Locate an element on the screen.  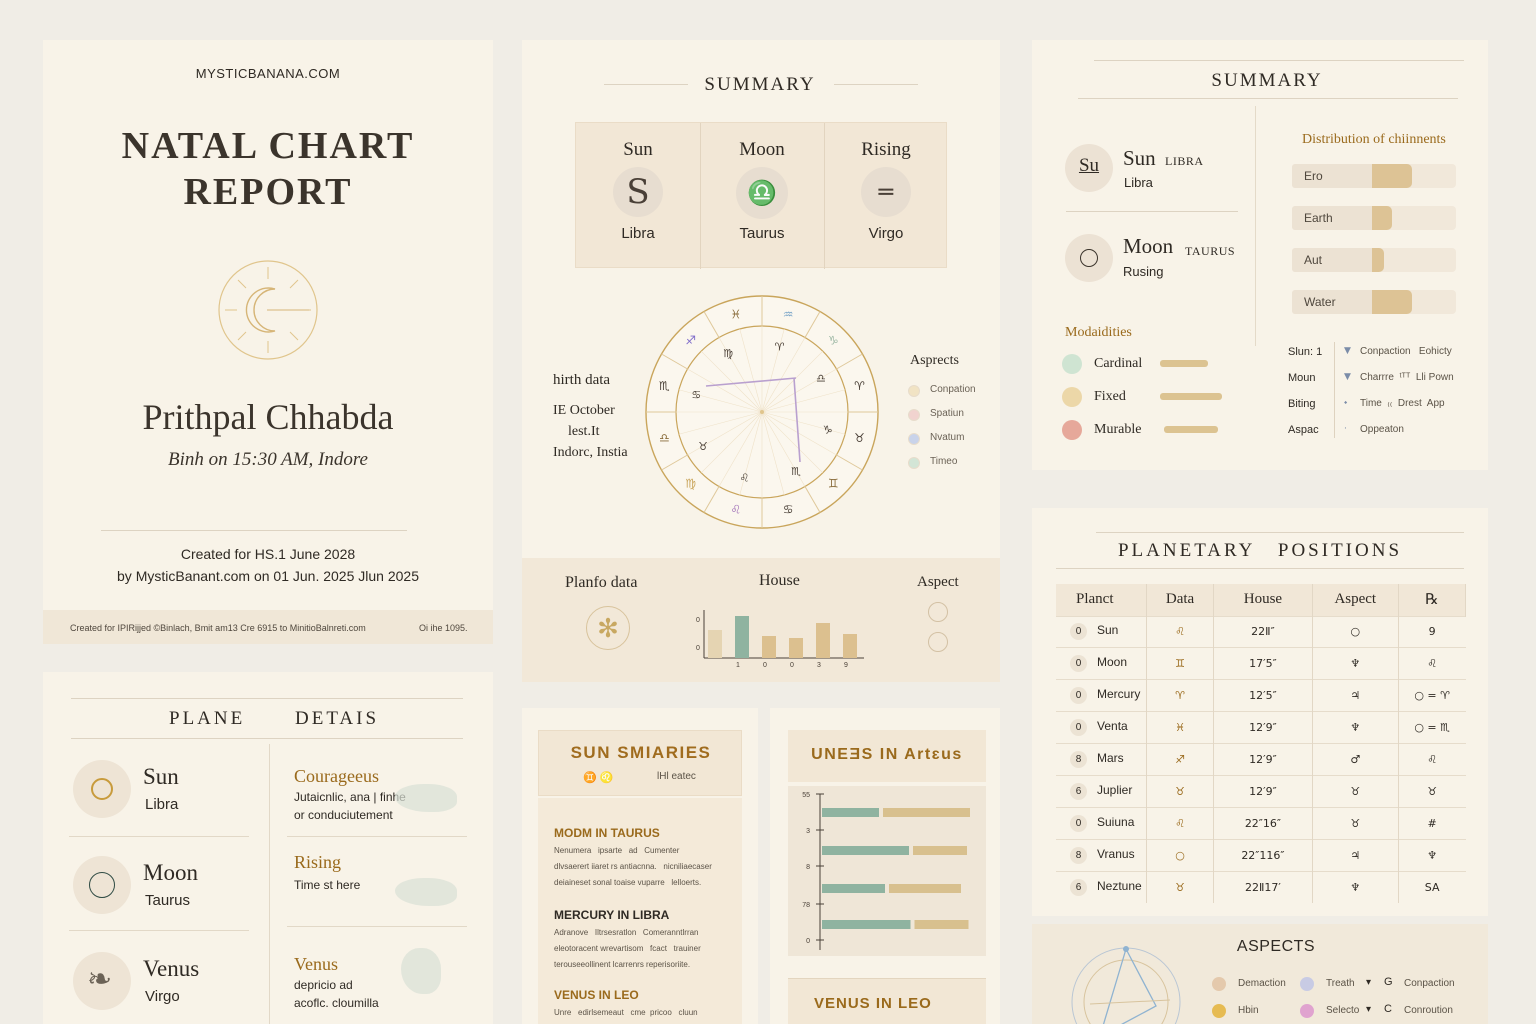
mini-legend-item: · Oppeaton is located at coordinates (1414, 432).